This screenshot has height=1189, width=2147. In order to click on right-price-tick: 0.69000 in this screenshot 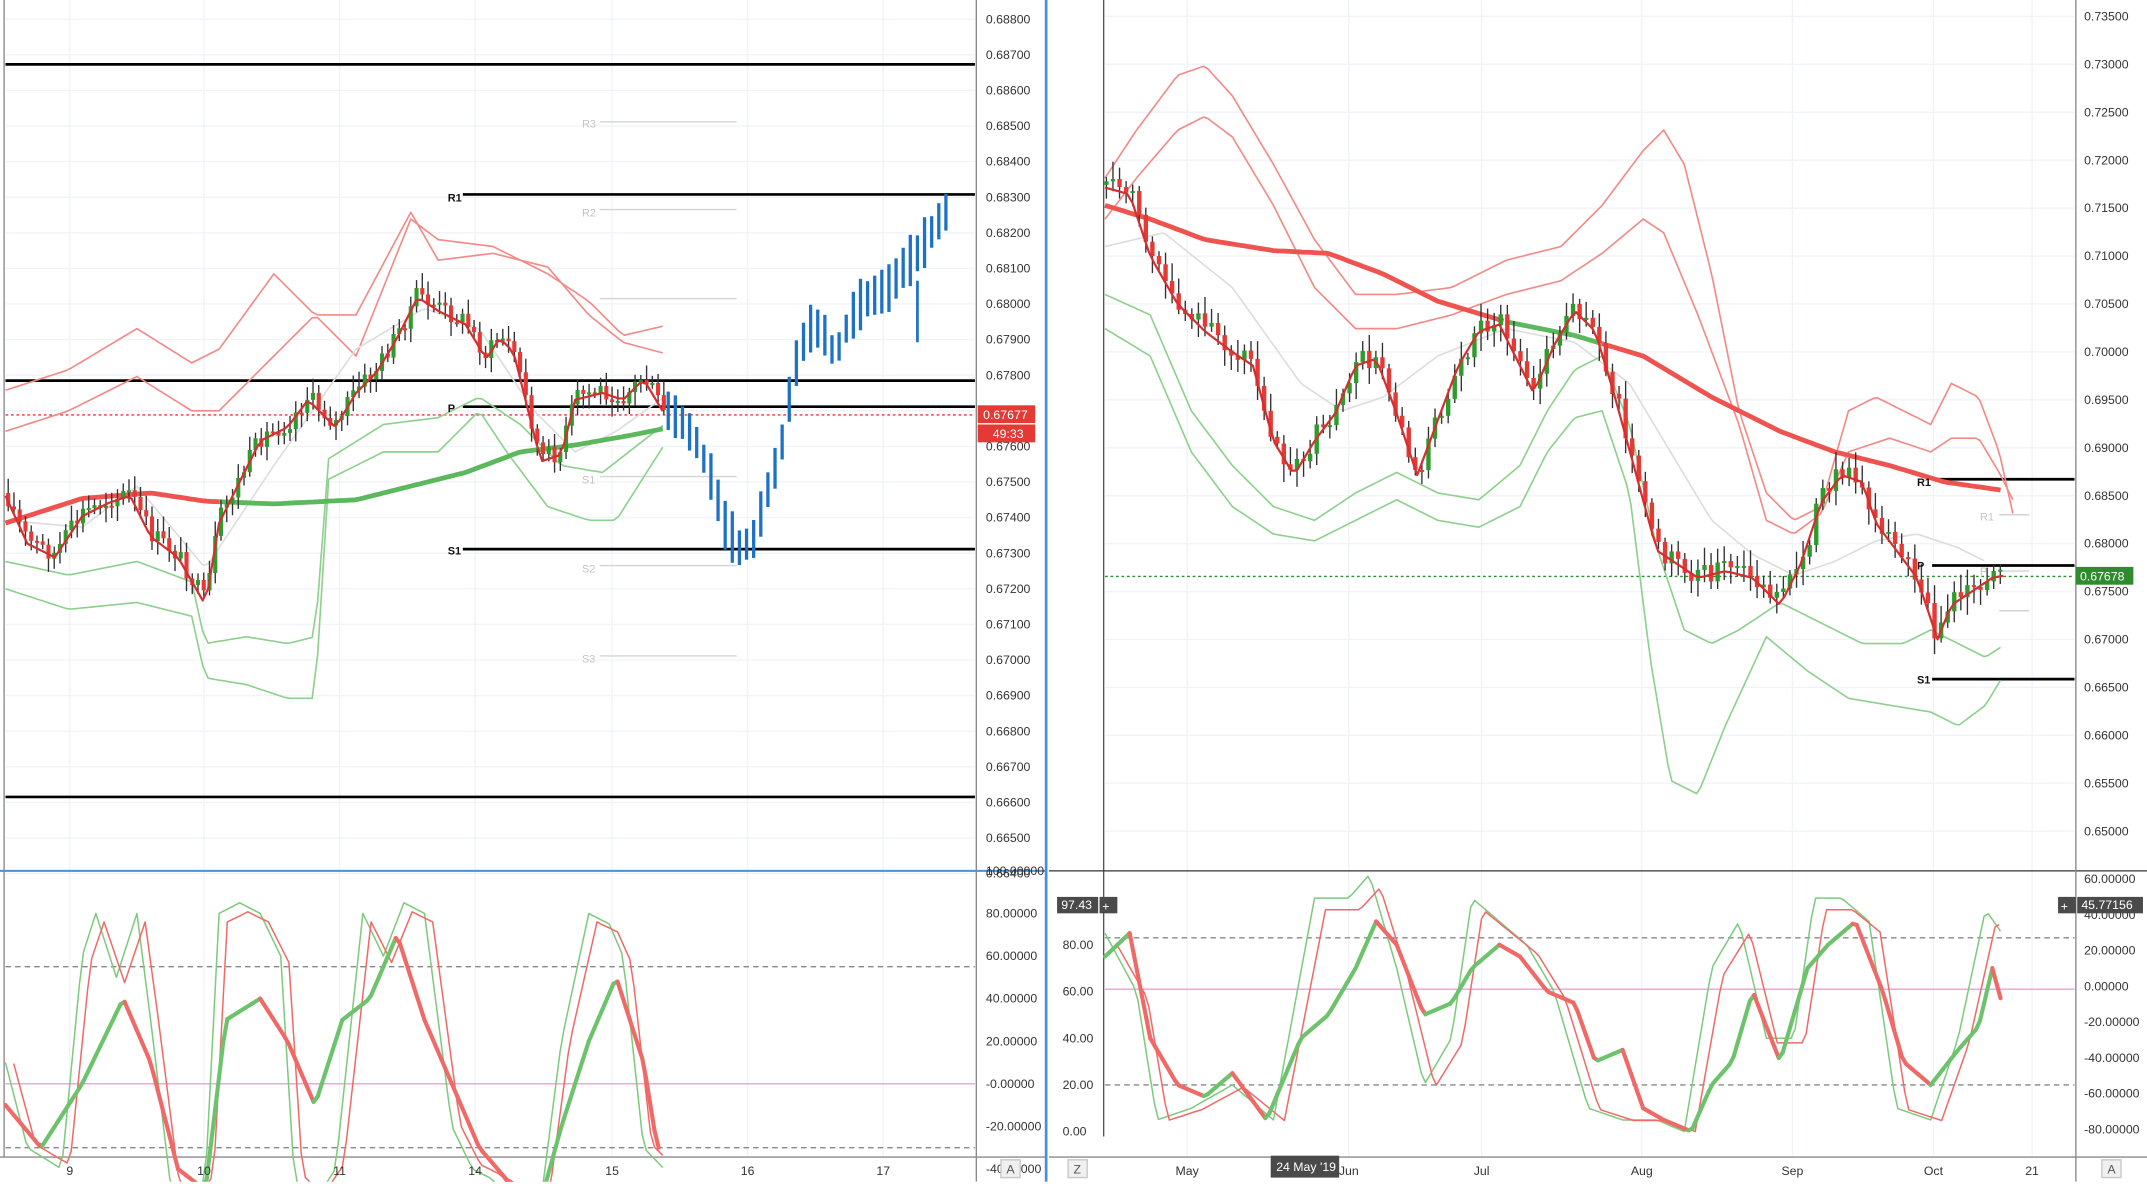, I will do `click(2106, 448)`.